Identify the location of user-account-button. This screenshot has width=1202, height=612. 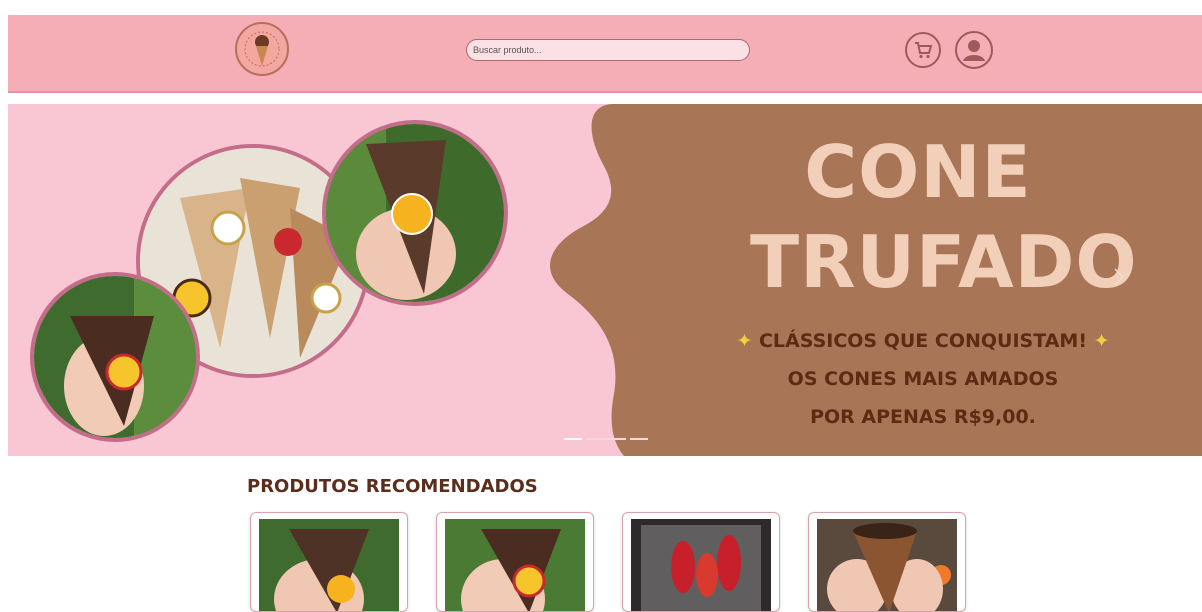
(974, 50).